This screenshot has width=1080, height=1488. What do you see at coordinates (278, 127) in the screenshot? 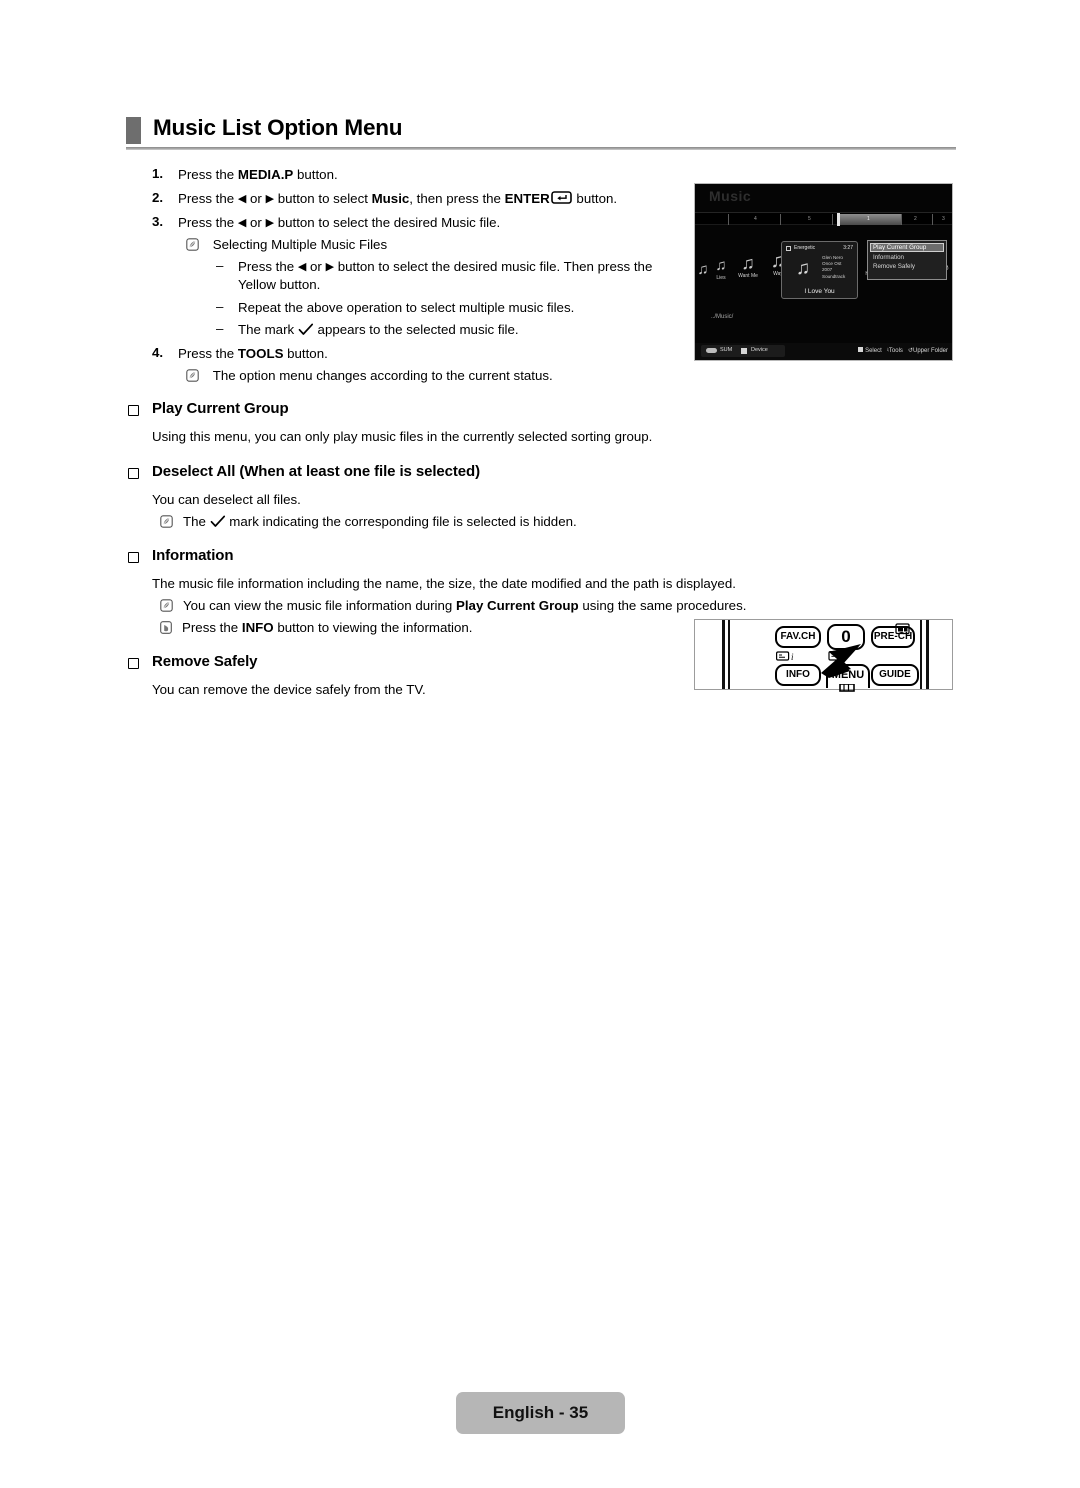
I see `page-title: Music List Option Menu` at bounding box center [278, 127].